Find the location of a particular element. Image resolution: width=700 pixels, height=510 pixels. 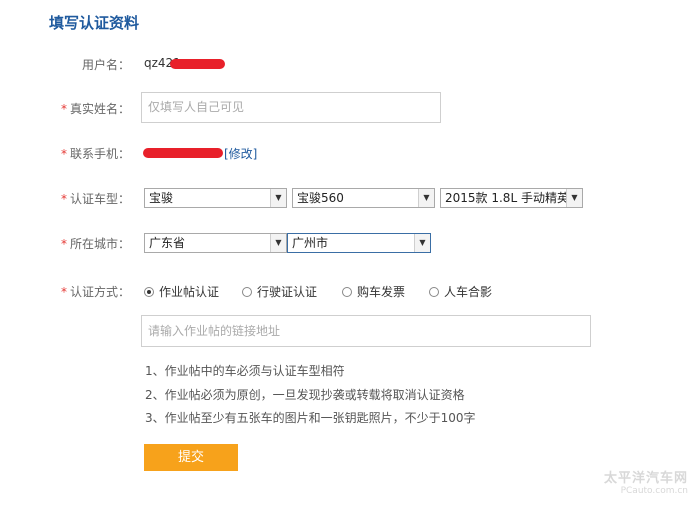

car-trim-value: 2015款 1.8L 手动精英 is located at coordinates (507, 198).